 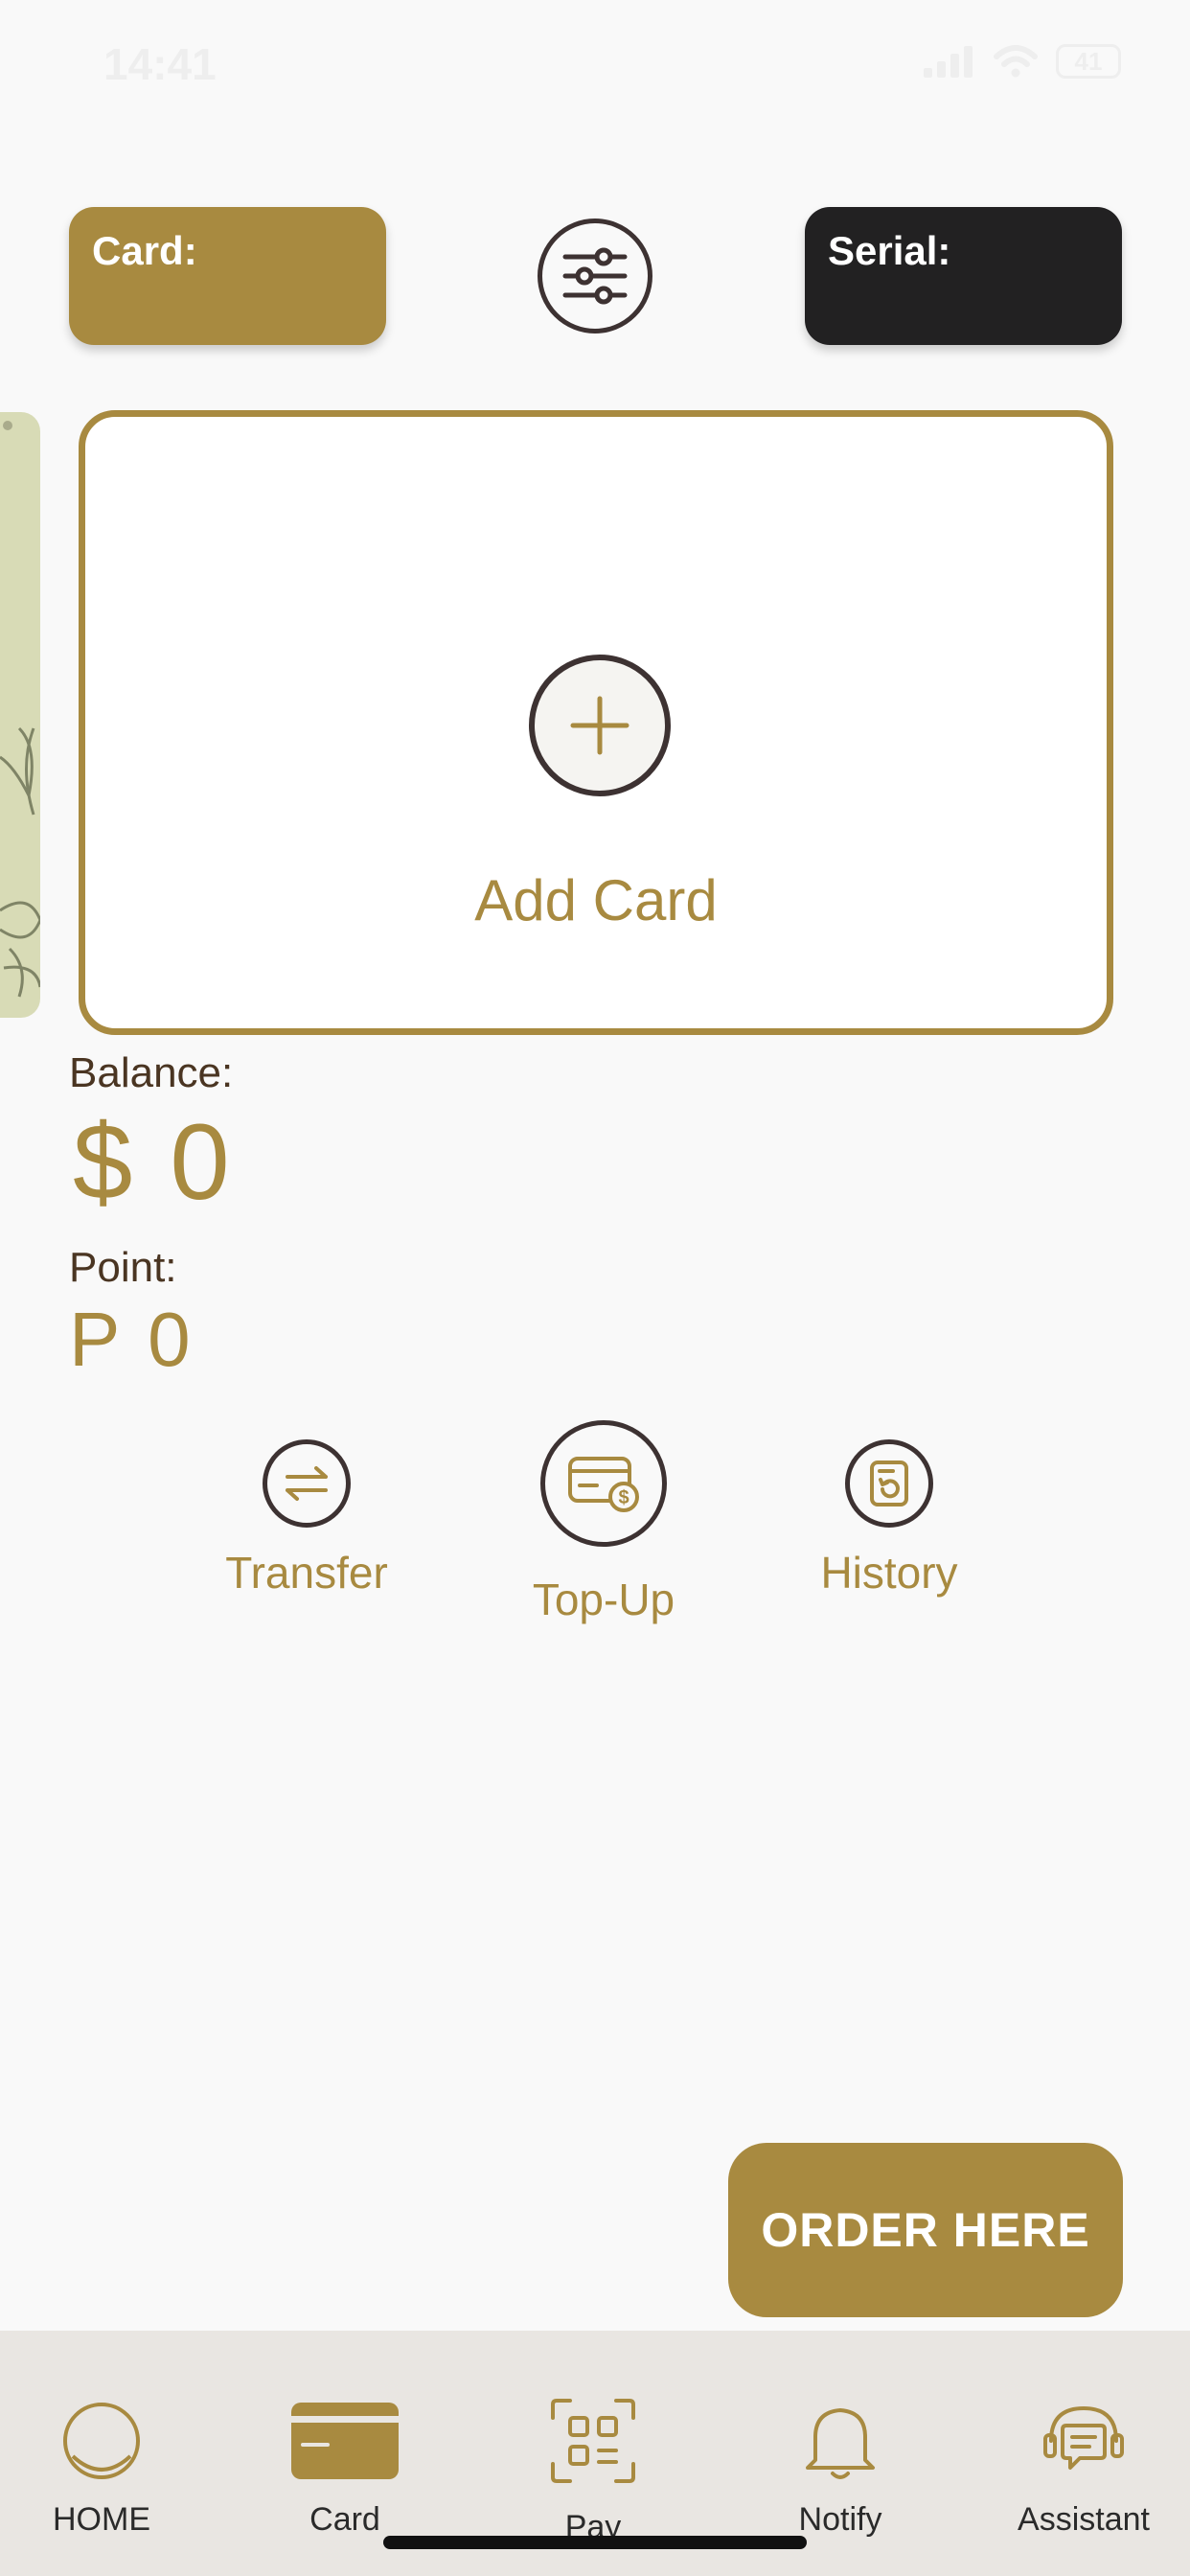 What do you see at coordinates (20, 709) in the screenshot?
I see `leaf-pattern-icon` at bounding box center [20, 709].